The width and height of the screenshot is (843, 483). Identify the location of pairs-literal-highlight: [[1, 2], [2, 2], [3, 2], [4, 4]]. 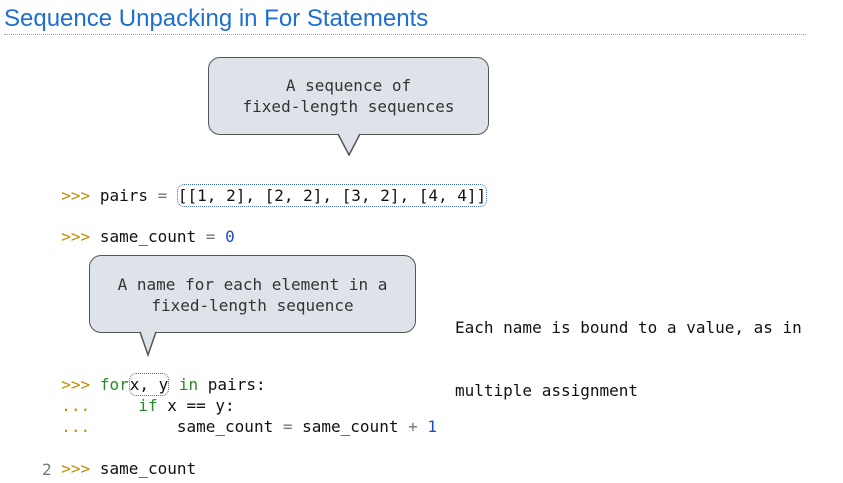
(332, 195).